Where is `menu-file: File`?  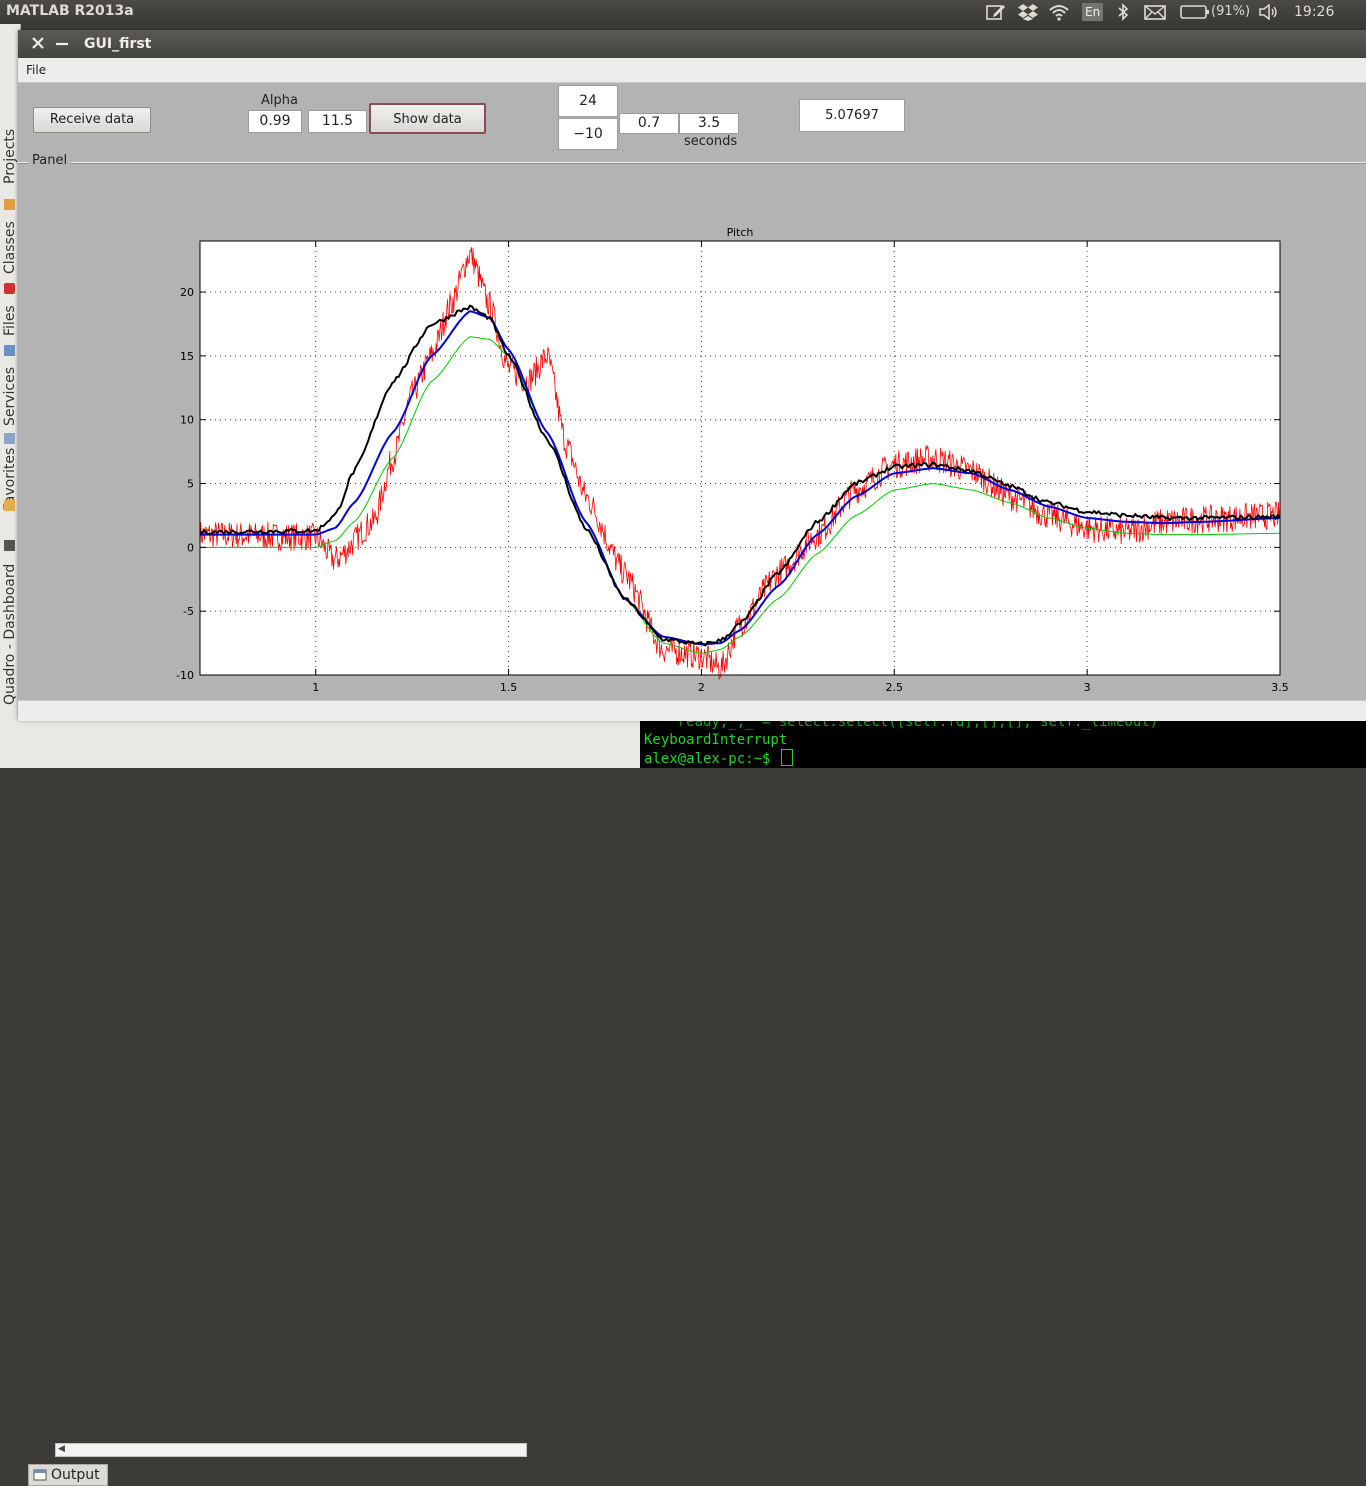
menu-file: File is located at coordinates (36, 70).